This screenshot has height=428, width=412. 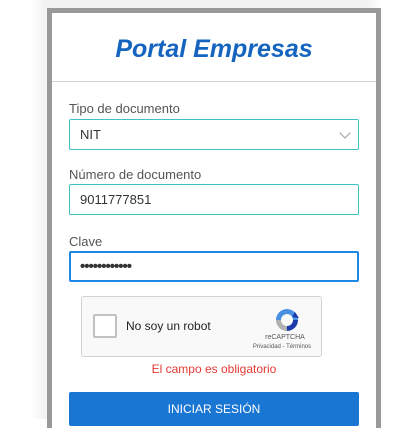 I want to click on password-label: Clave, so click(x=86, y=241).